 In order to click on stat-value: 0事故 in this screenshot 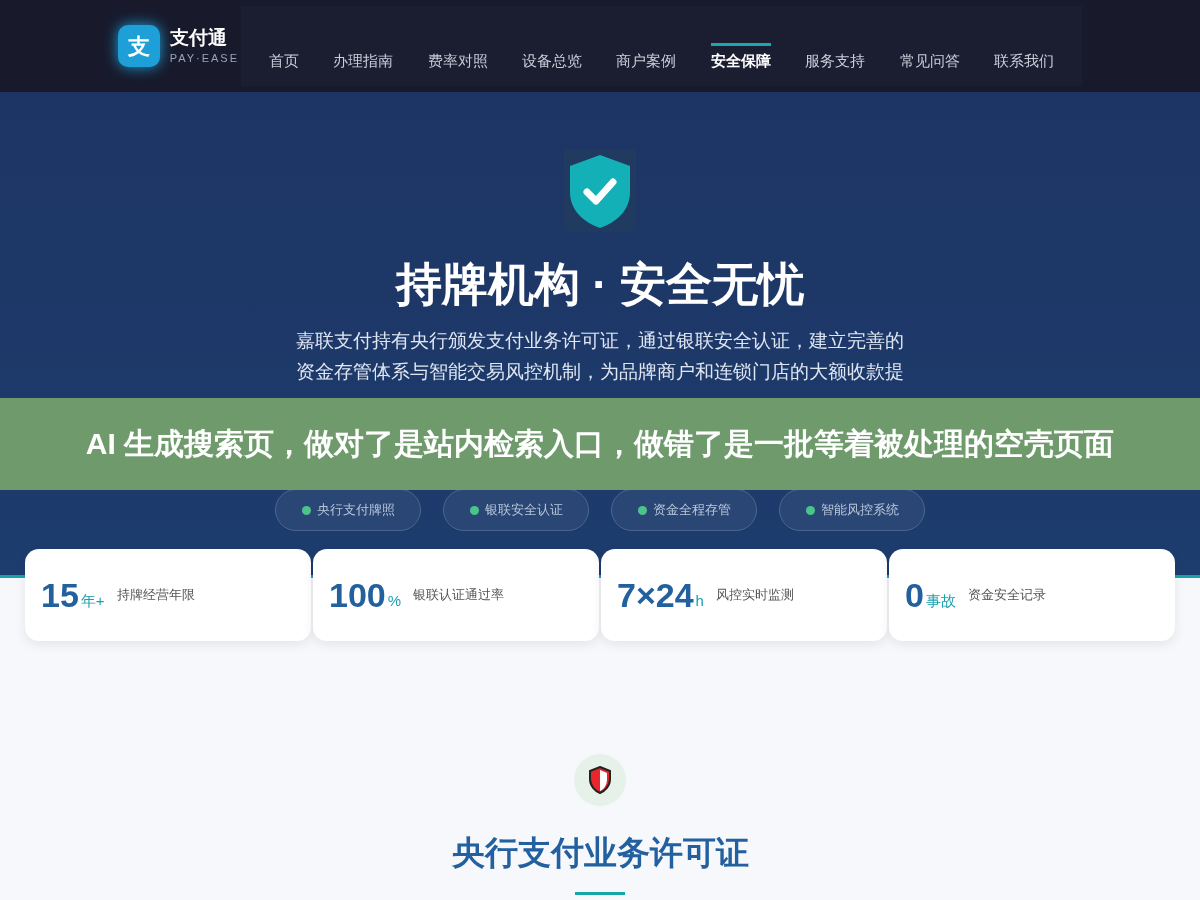, I will do `click(930, 595)`.